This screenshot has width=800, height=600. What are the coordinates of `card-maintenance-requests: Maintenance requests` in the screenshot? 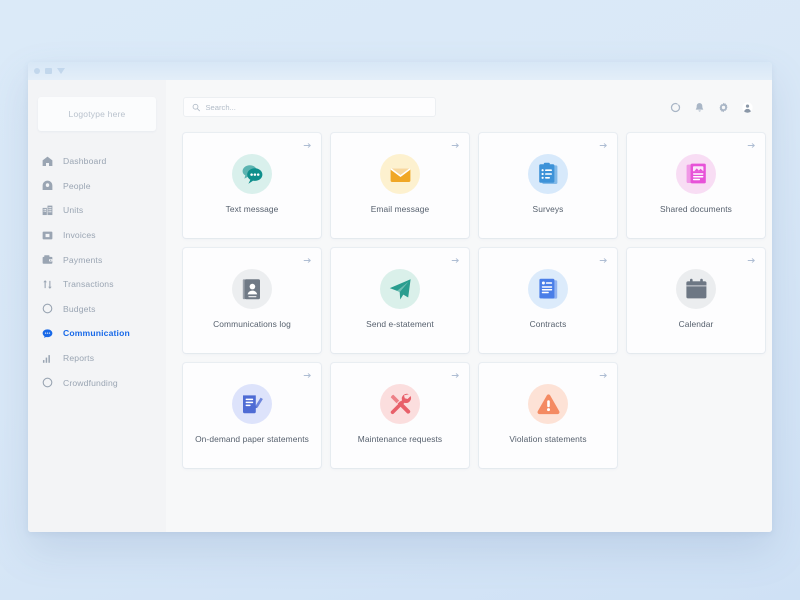 It's located at (400, 415).